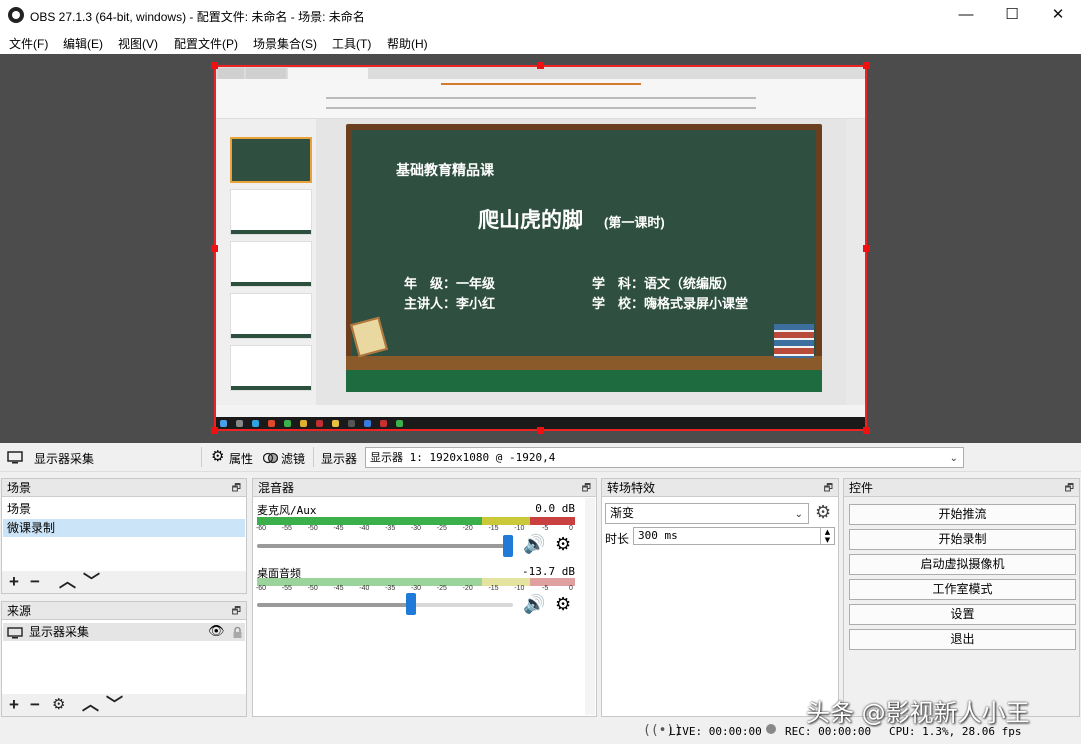  I want to click on menu-edit: 编辑(E), so click(83, 43).